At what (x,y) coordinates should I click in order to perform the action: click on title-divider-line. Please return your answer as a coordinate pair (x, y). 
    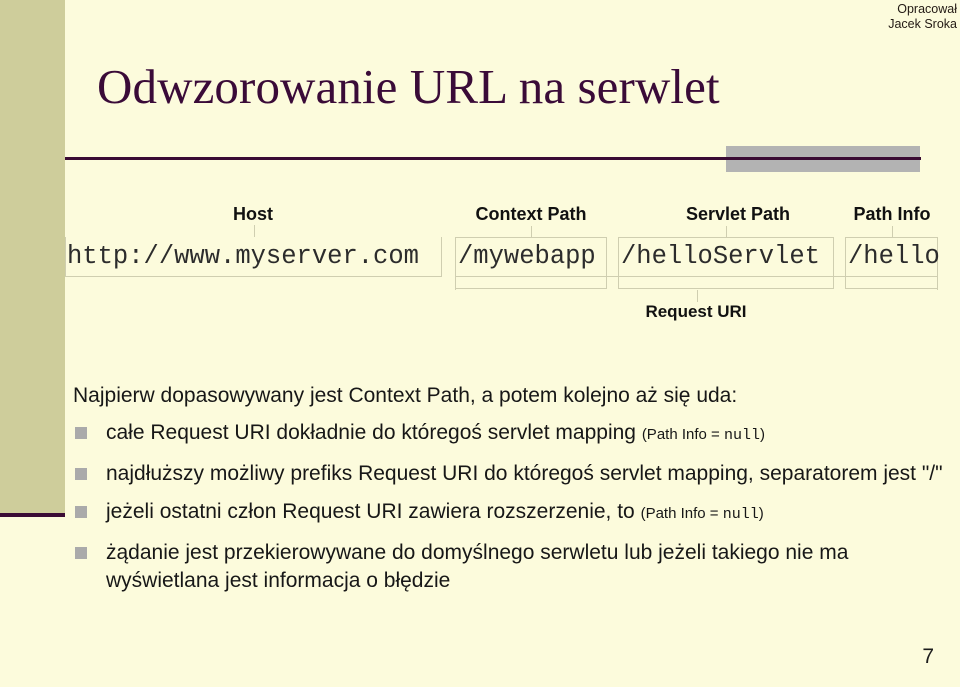
    Looking at the image, I should click on (493, 158).